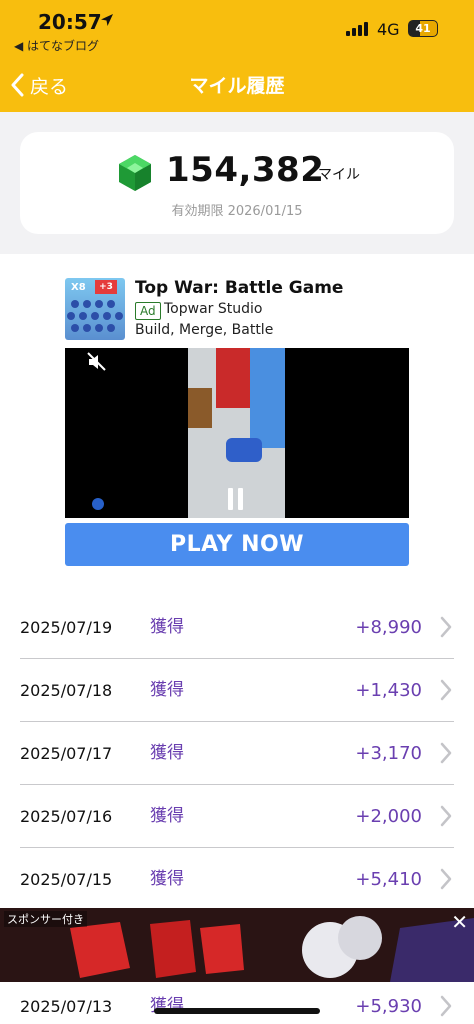  I want to click on history-amount: +5,410, so click(388, 879).